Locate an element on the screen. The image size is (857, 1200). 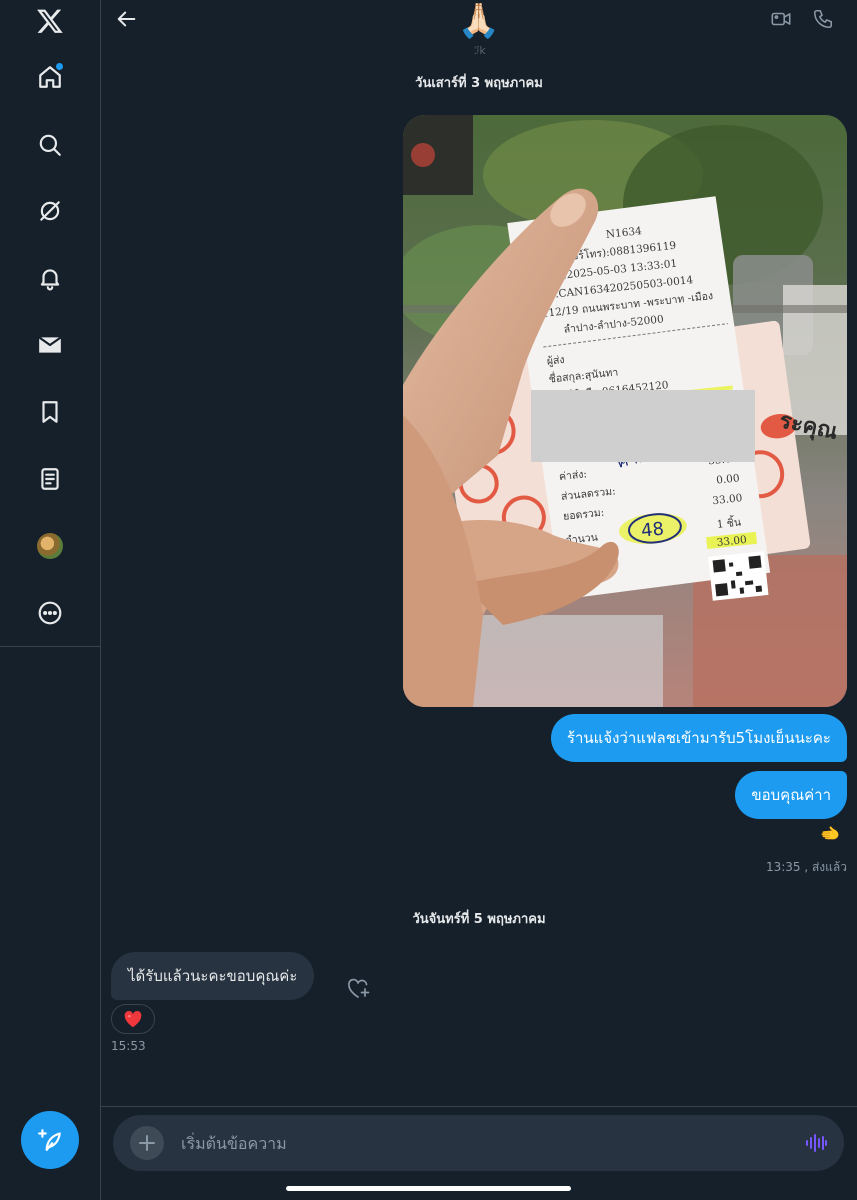
message-timestamp: 15:53 is located at coordinates (128, 1046).